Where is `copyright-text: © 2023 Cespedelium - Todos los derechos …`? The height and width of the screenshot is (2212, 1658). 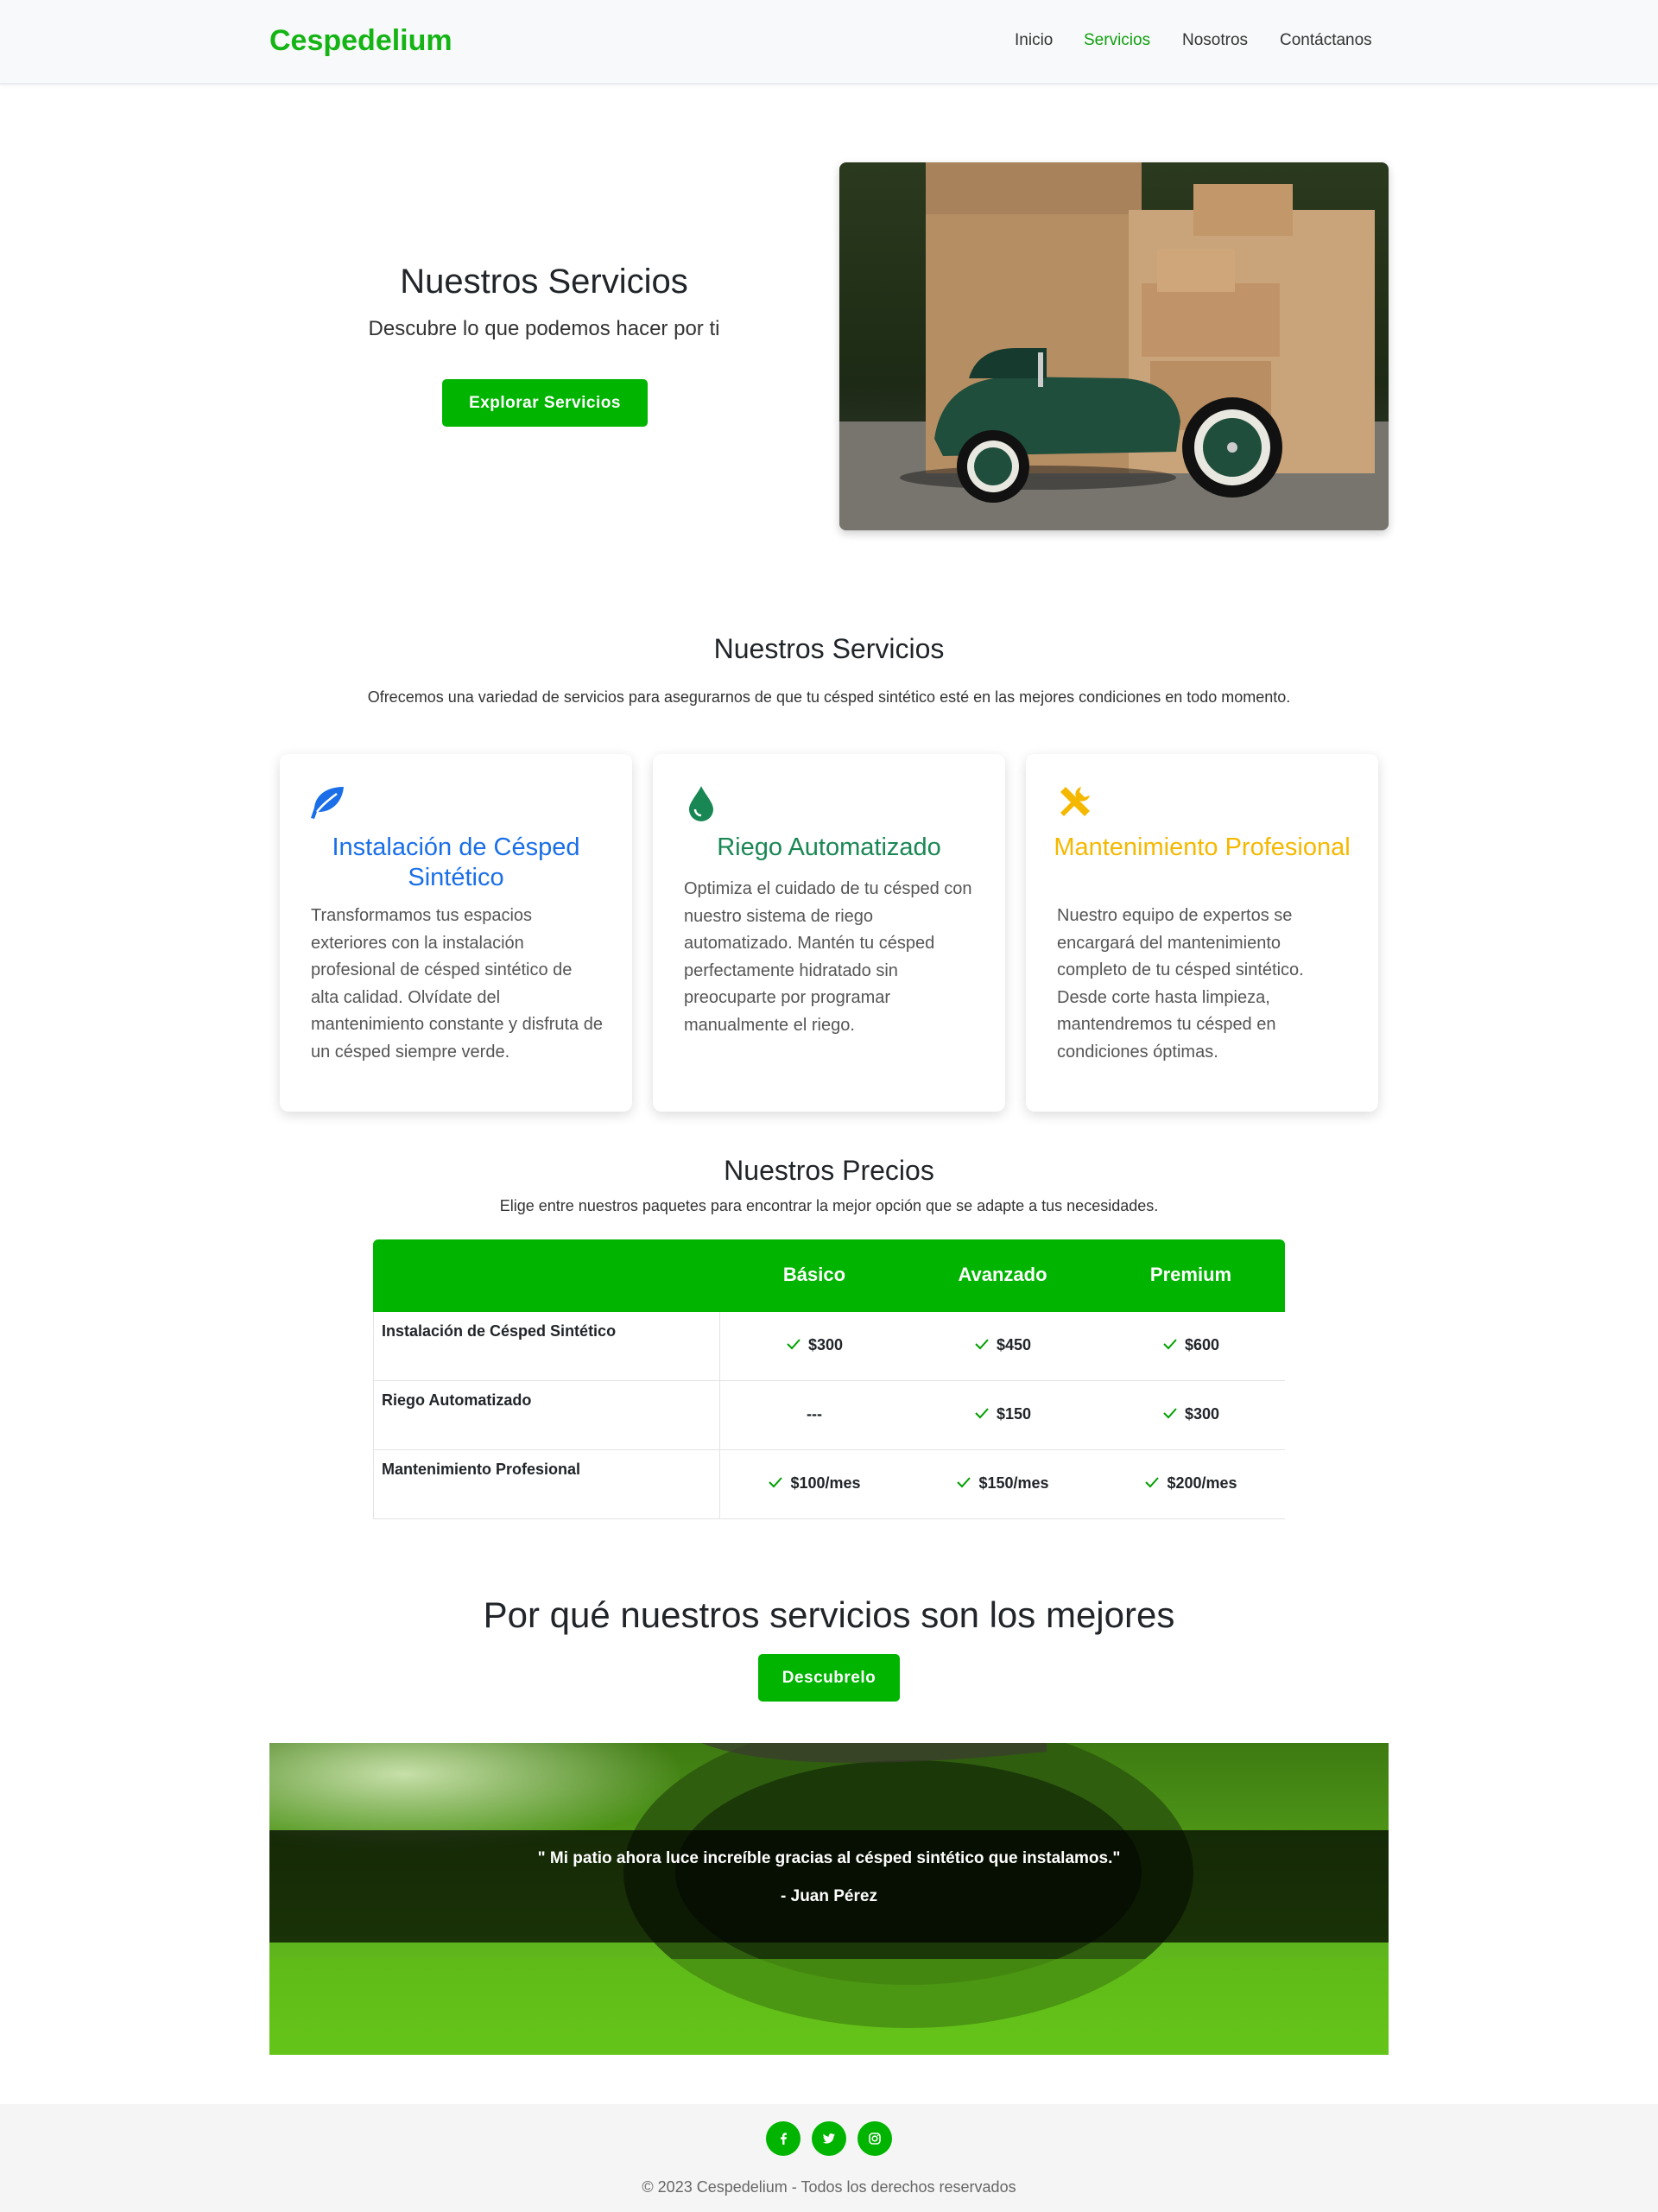
copyright-text: © 2023 Cespedelium - Todos los derechos … is located at coordinates (829, 2187).